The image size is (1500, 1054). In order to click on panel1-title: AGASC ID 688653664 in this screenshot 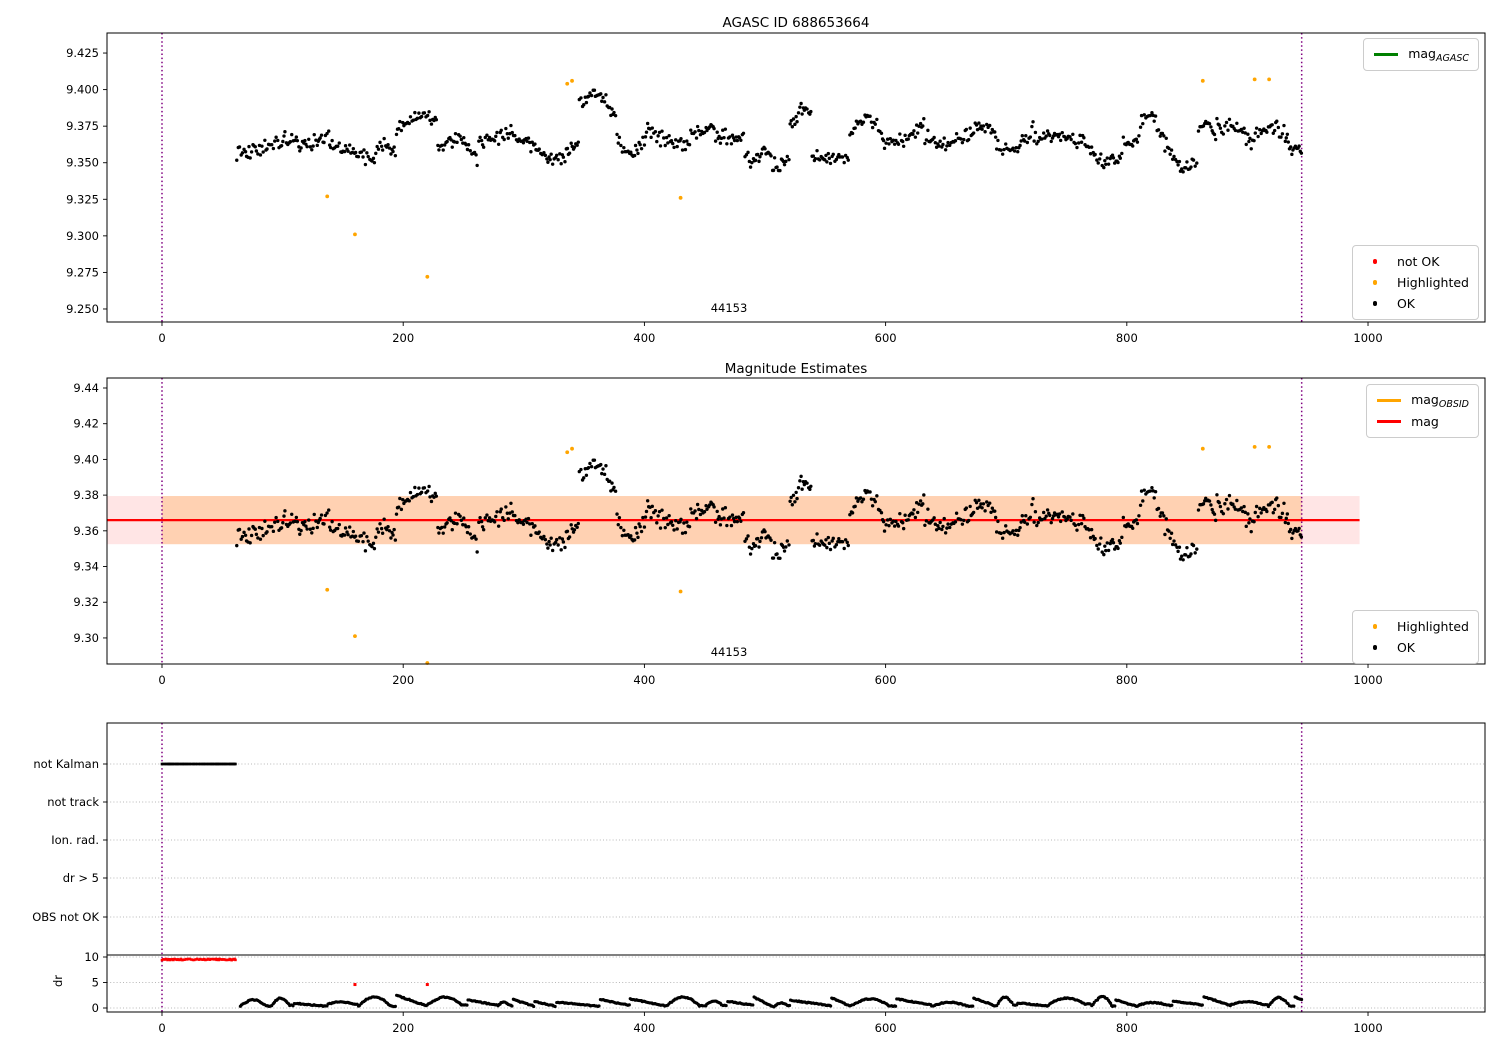, I will do `click(796, 23)`.